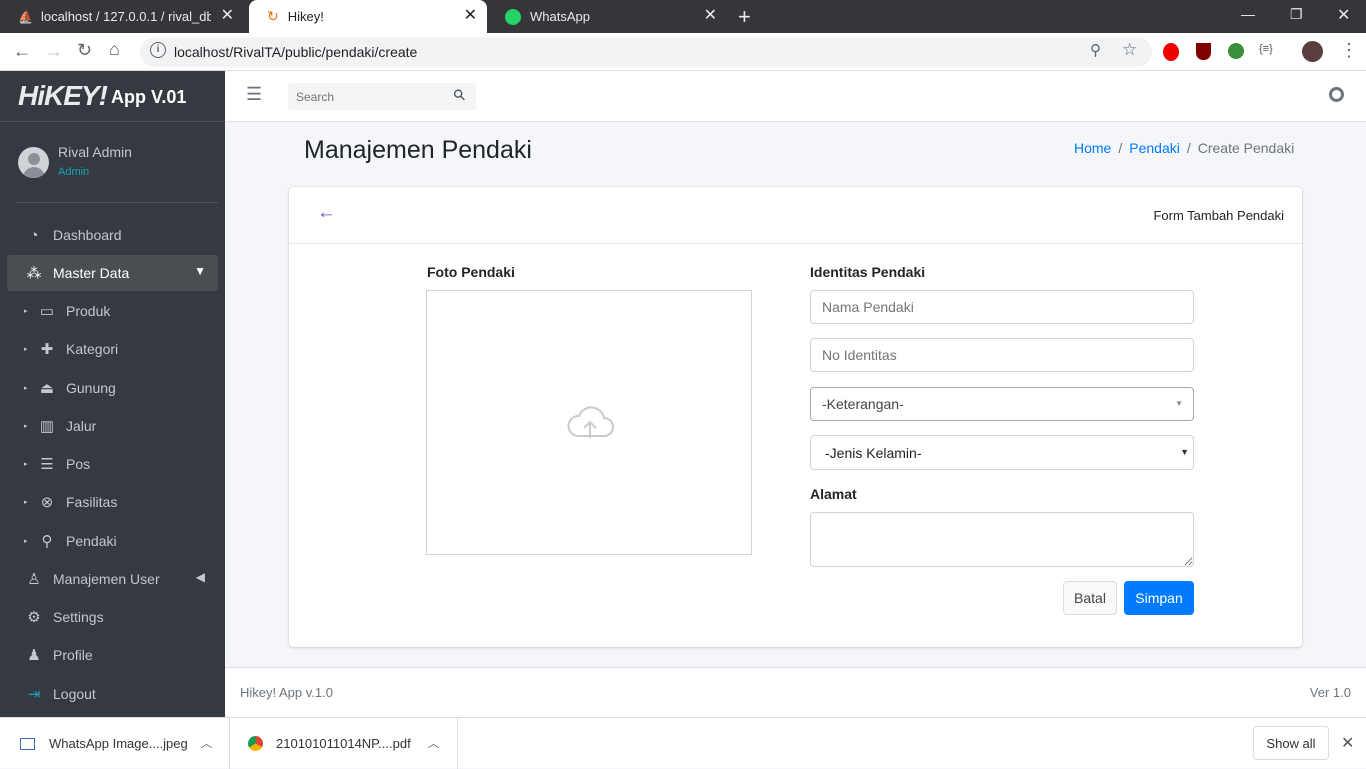 This screenshot has width=1366, height=769. What do you see at coordinates (34, 694) in the screenshot?
I see `logout-icon: ⇥` at bounding box center [34, 694].